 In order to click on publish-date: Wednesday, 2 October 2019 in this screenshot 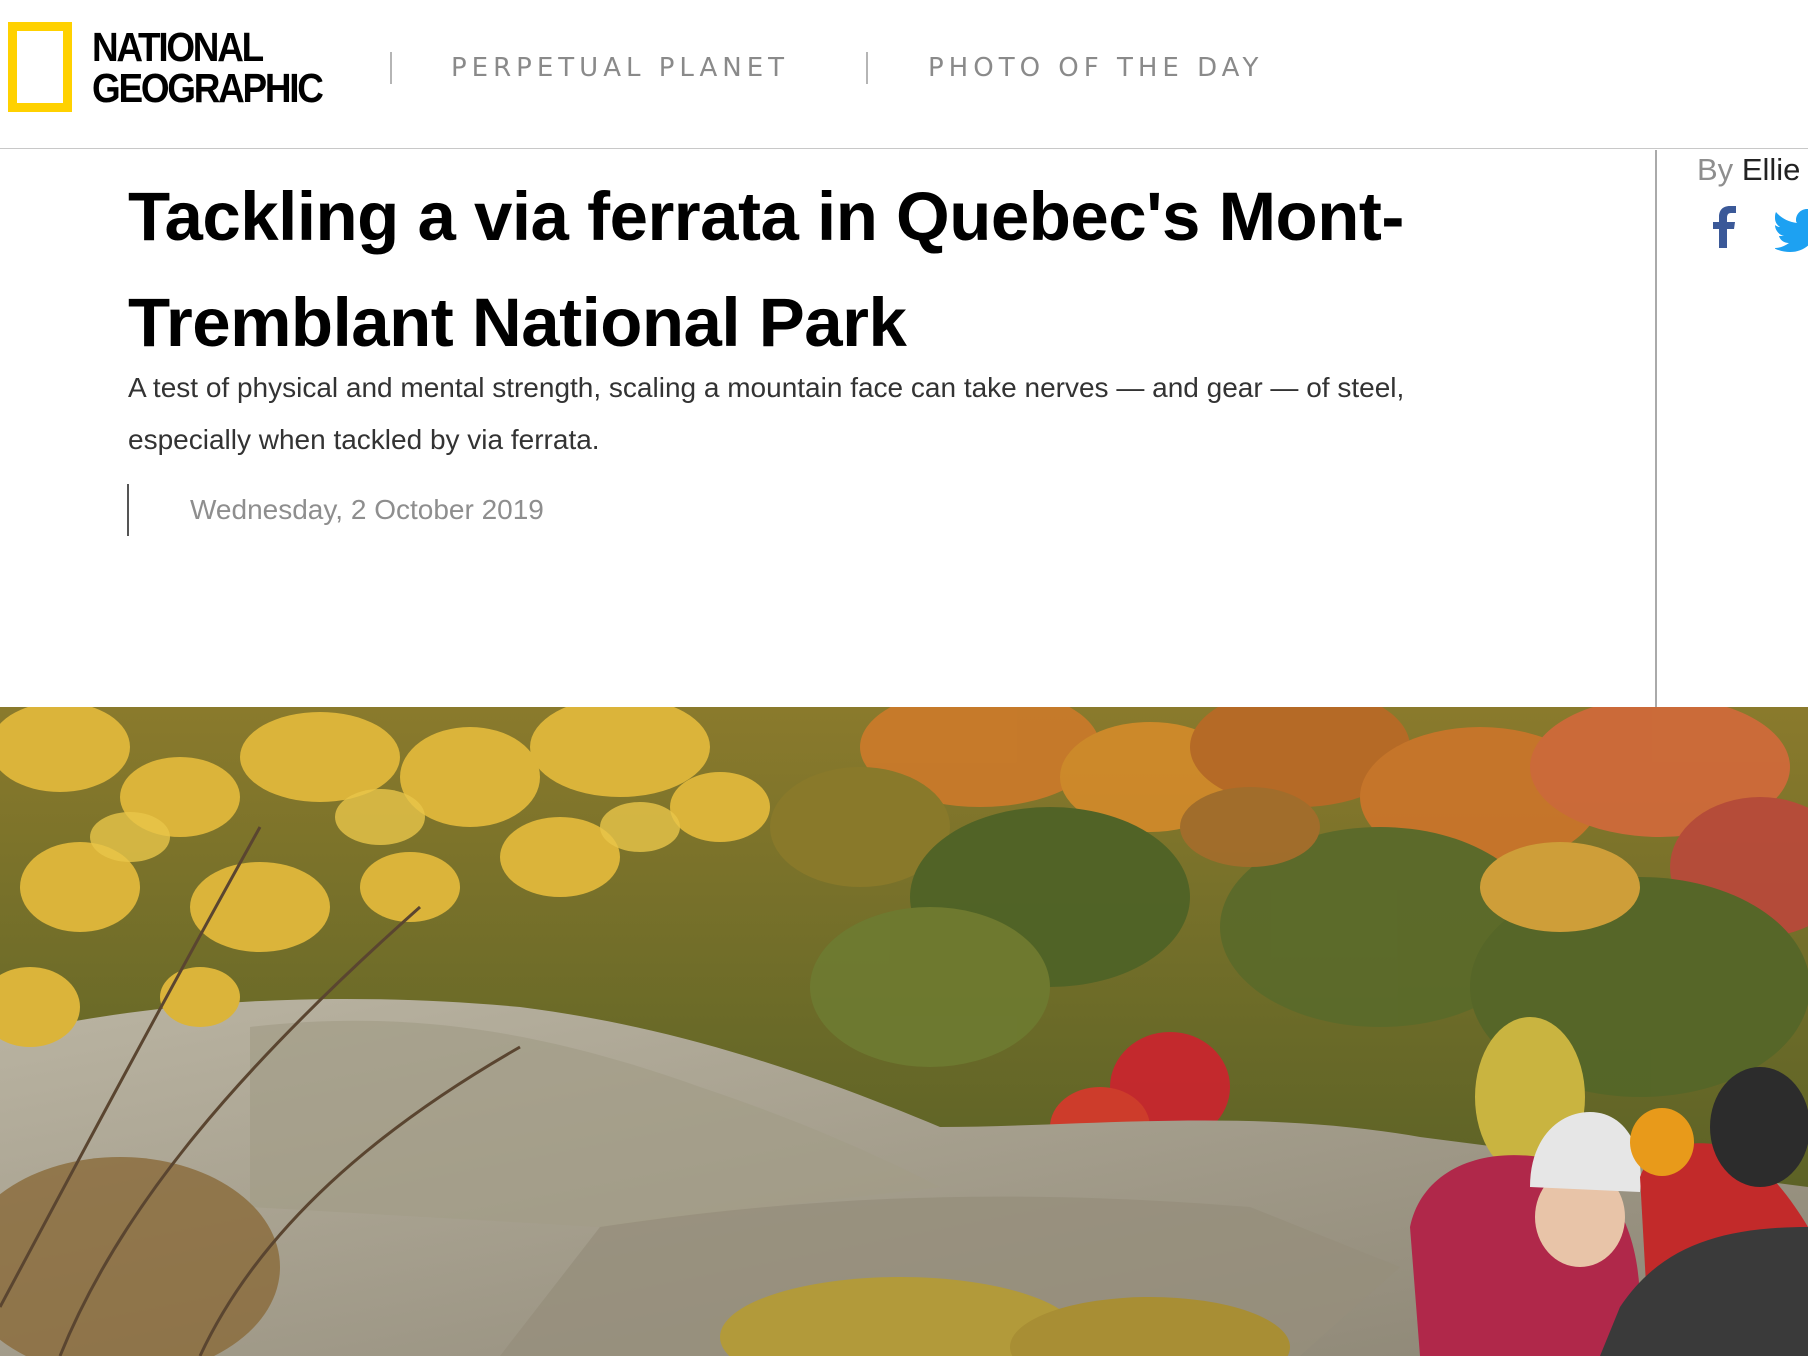, I will do `click(367, 509)`.